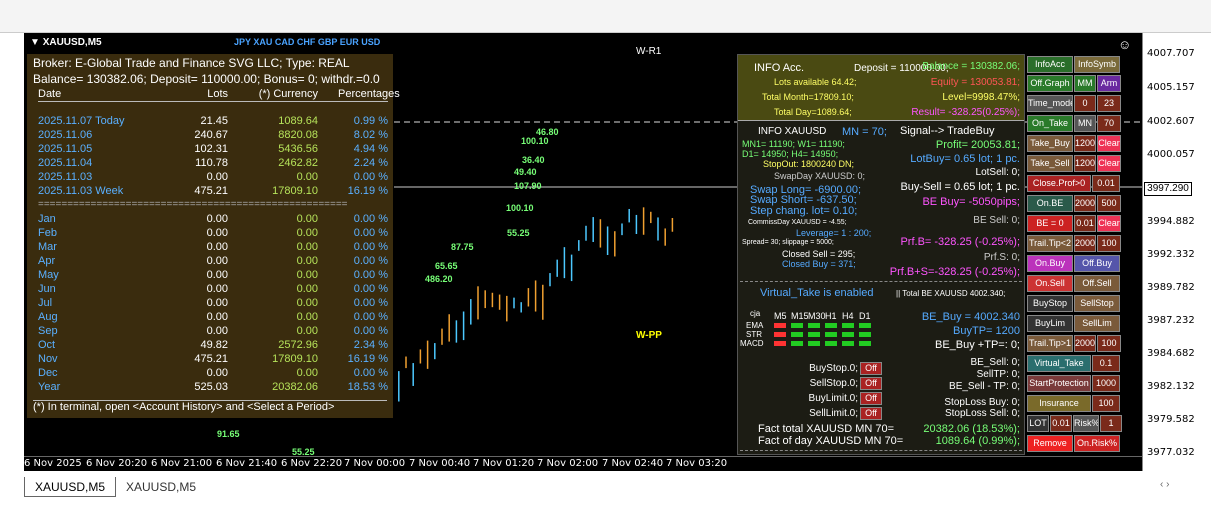 This screenshot has height=515, width=1211. What do you see at coordinates (1109, 123) in the screenshot?
I see `control-button: 70` at bounding box center [1109, 123].